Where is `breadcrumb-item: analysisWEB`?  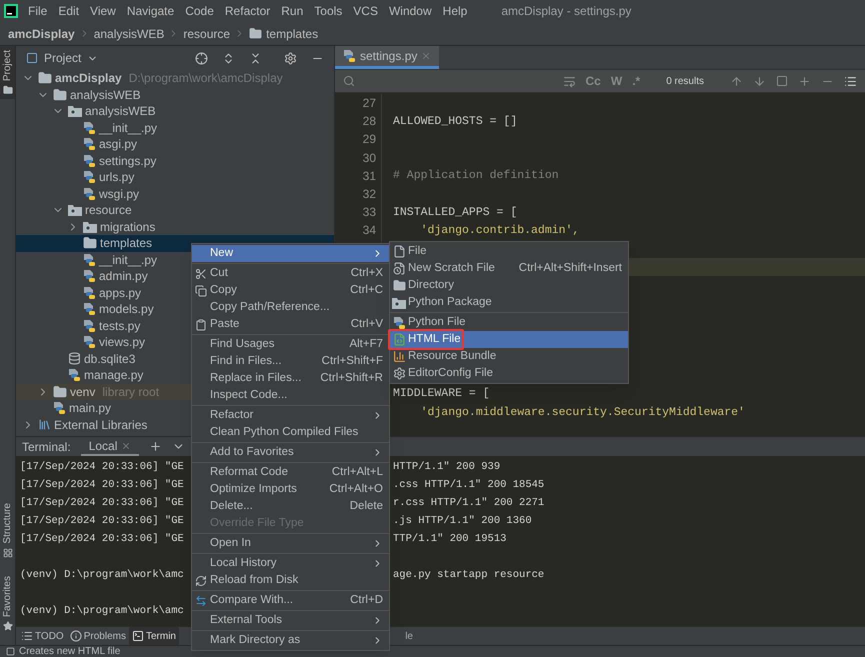
breadcrumb-item: analysisWEB is located at coordinates (129, 33).